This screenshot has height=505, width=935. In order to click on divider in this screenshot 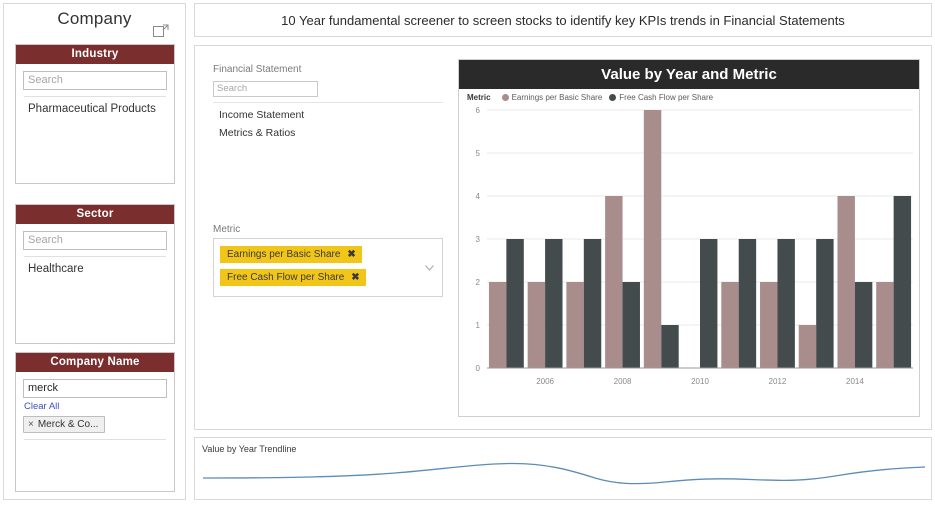, I will do `click(95, 439)`.